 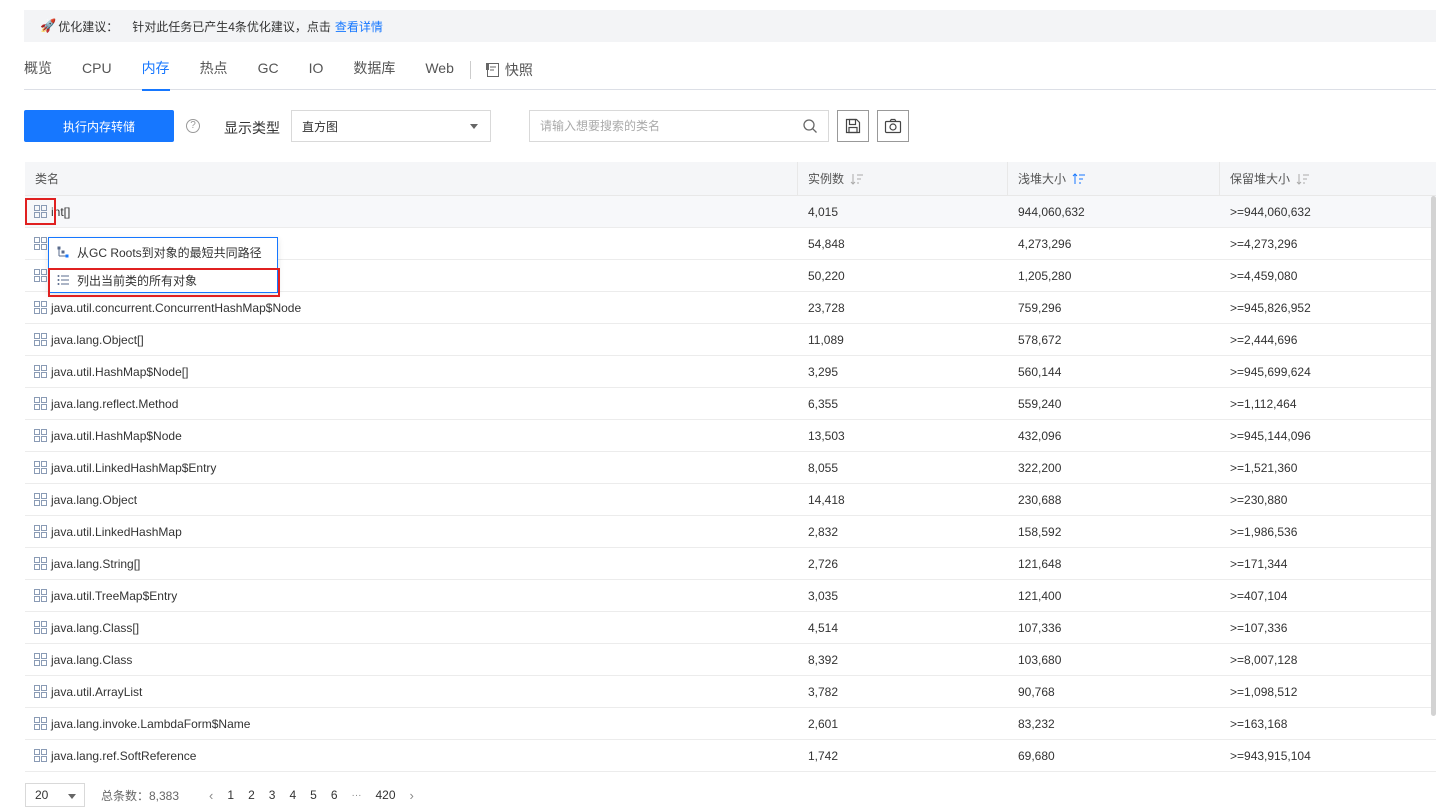 I want to click on search-icon, so click(x=810, y=126).